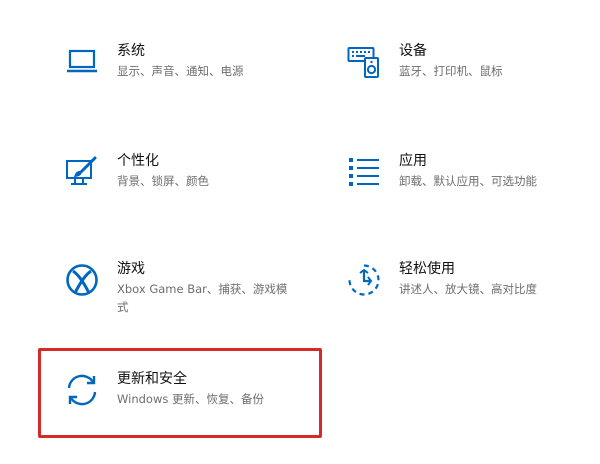 This screenshot has height=464, width=600. I want to click on tile-description: 蓝牙、打印机、鼠标, so click(451, 71).